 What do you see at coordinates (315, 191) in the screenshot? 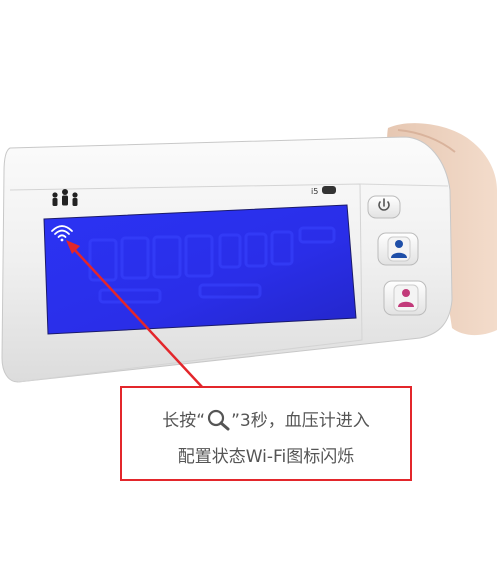
I see `model-label: i5` at bounding box center [315, 191].